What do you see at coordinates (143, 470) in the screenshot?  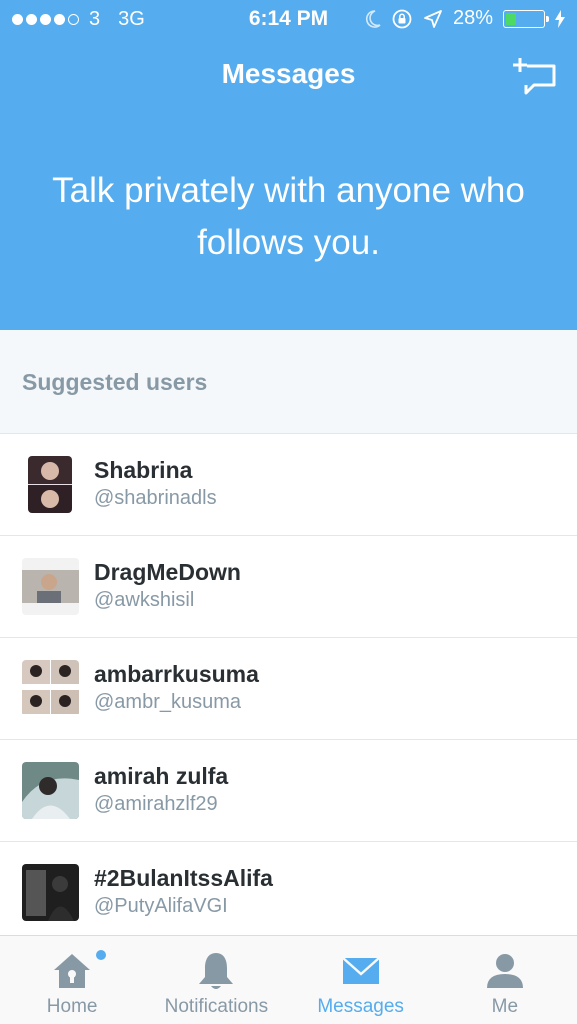 I see `user-name: Shabrina` at bounding box center [143, 470].